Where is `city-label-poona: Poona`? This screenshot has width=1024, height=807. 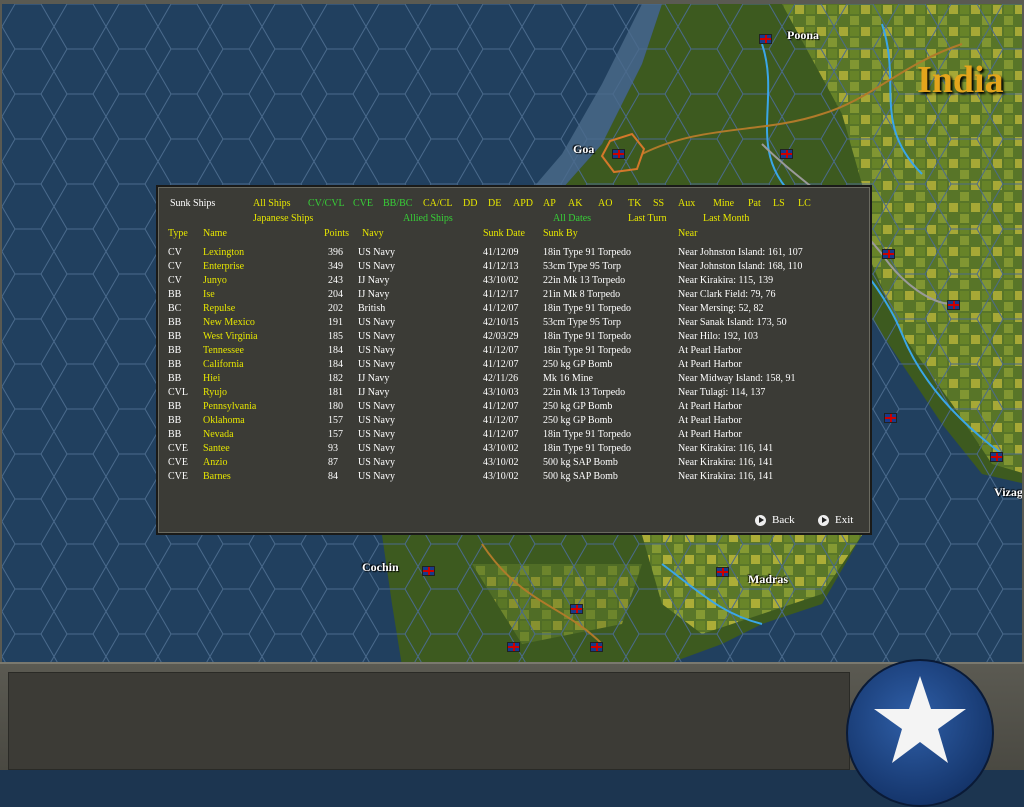 city-label-poona: Poona is located at coordinates (803, 35).